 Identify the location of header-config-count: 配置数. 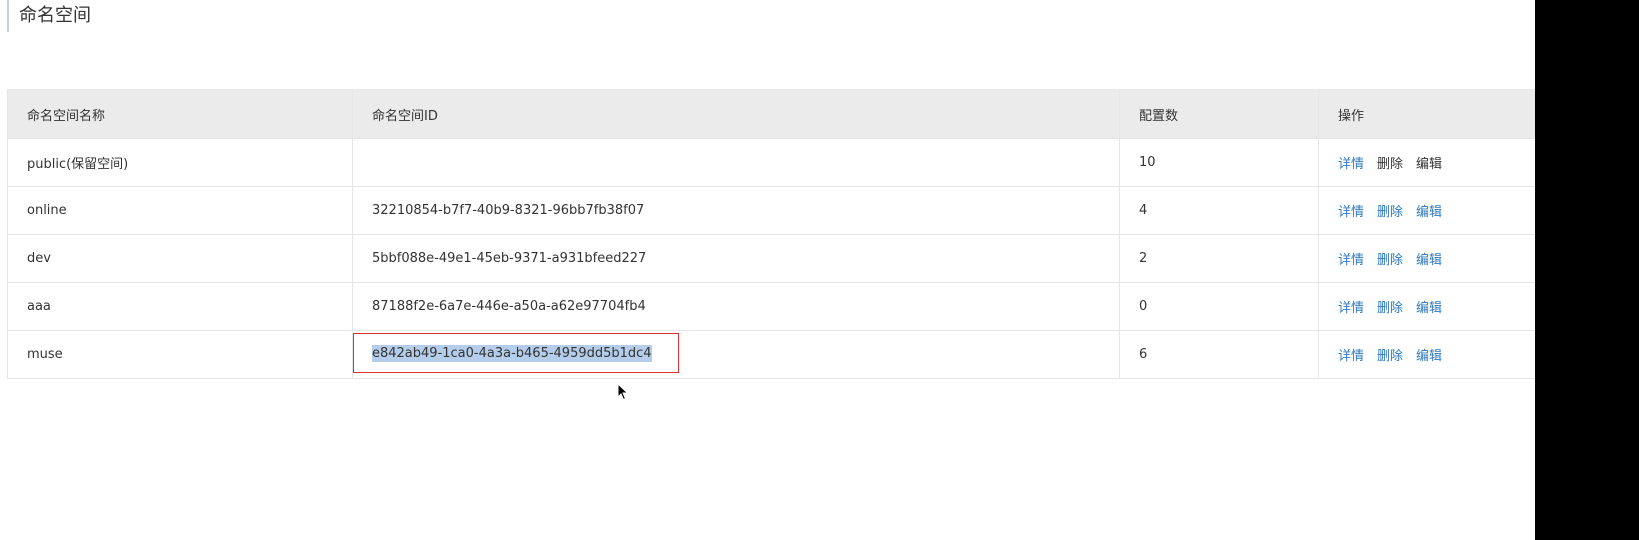
(1219, 114).